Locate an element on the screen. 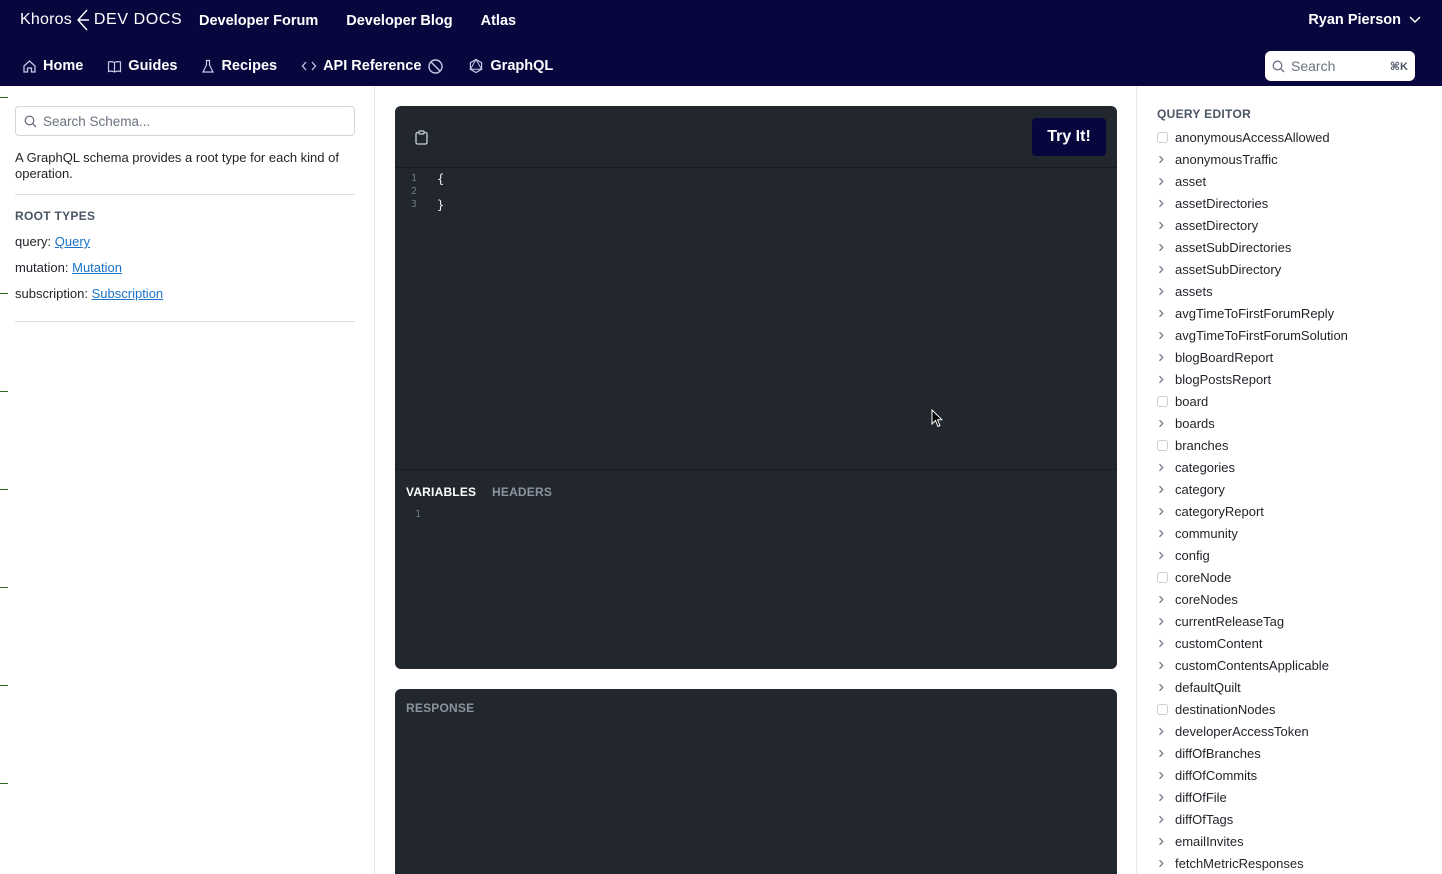  field-item: diffOfFile is located at coordinates (1252, 797).